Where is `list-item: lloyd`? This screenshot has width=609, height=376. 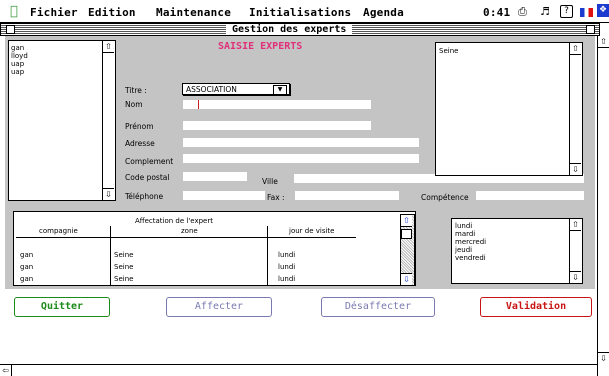 list-item: lloyd is located at coordinates (19, 56).